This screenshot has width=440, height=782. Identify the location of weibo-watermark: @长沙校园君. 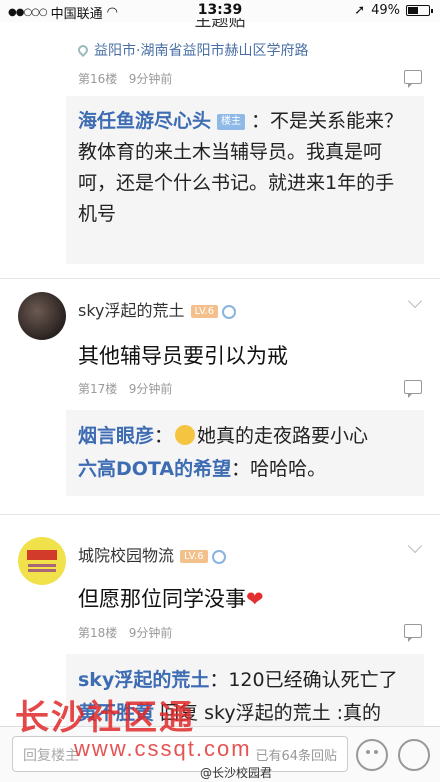
(236, 773).